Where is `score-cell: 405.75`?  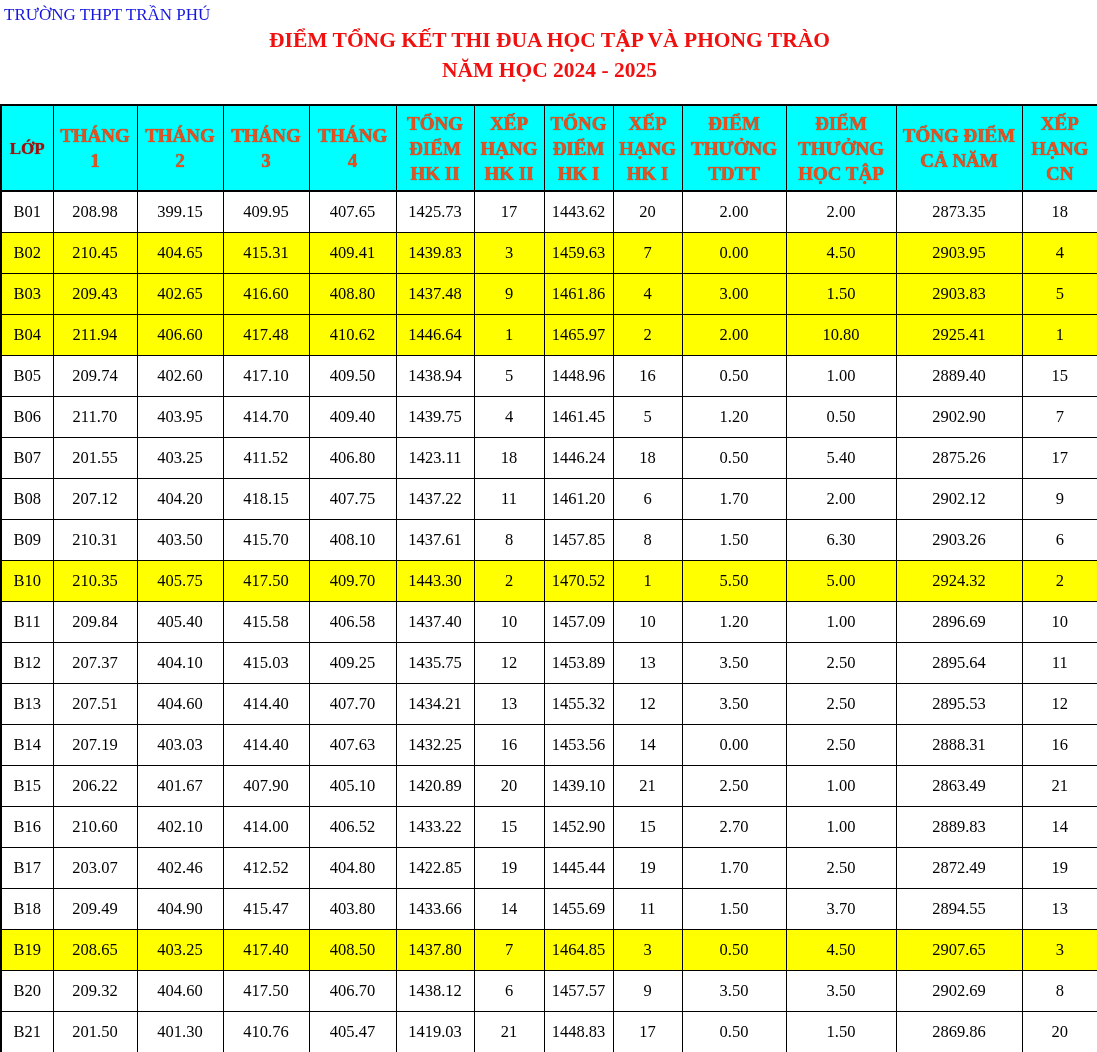
score-cell: 405.75 is located at coordinates (180, 581).